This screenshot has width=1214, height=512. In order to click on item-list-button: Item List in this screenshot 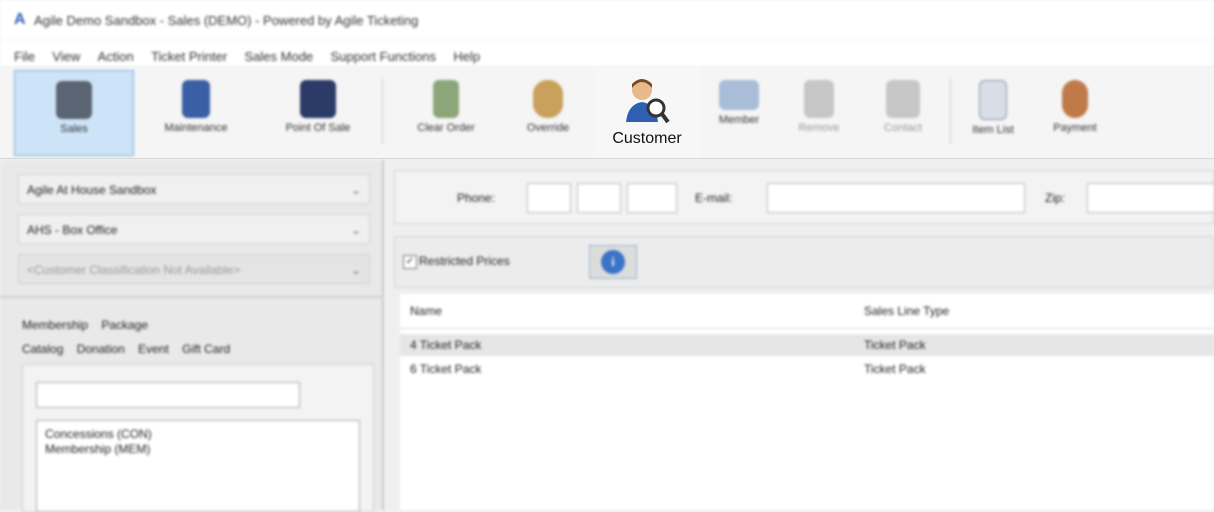, I will do `click(993, 112)`.